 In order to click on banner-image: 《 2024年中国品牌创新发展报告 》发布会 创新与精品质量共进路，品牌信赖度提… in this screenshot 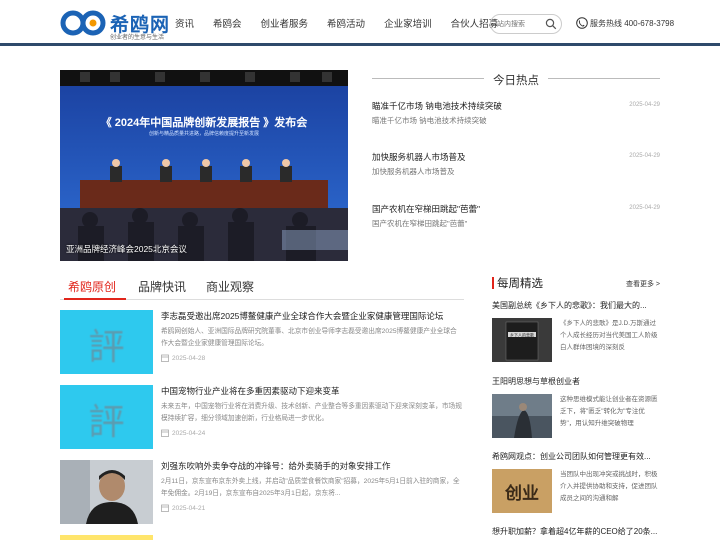, I will do `click(204, 165)`.